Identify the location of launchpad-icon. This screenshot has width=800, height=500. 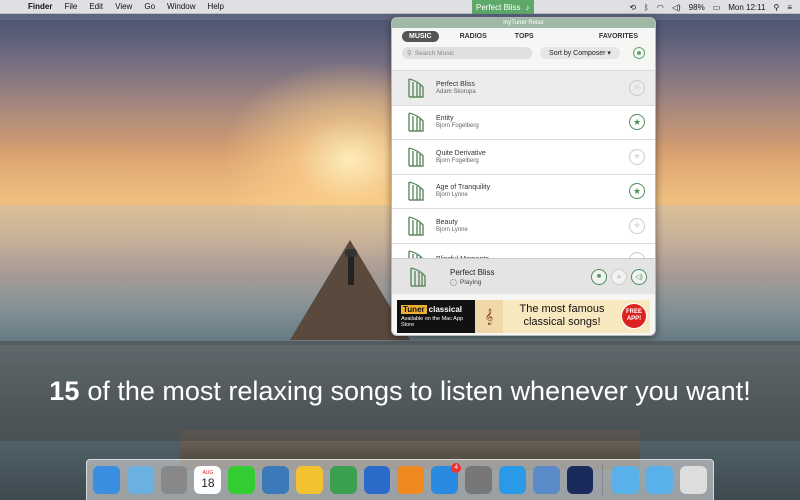
(174, 480).